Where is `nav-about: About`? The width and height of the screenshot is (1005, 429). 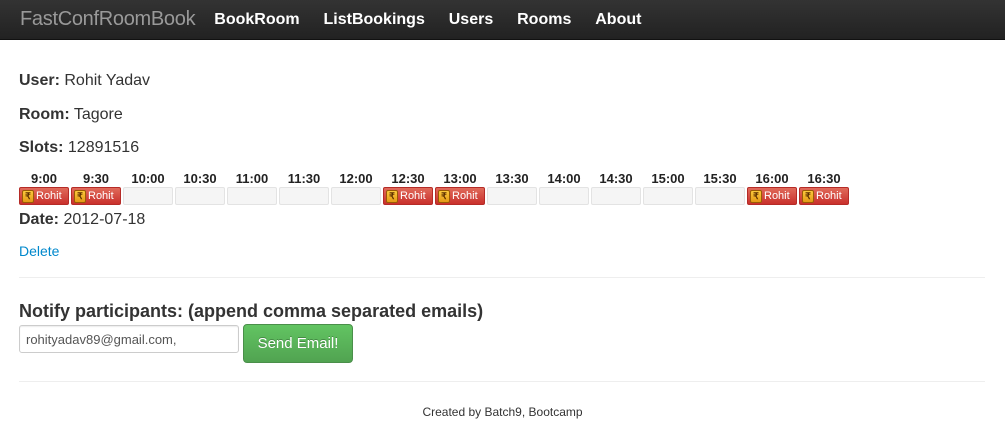
nav-about: About is located at coordinates (618, 19).